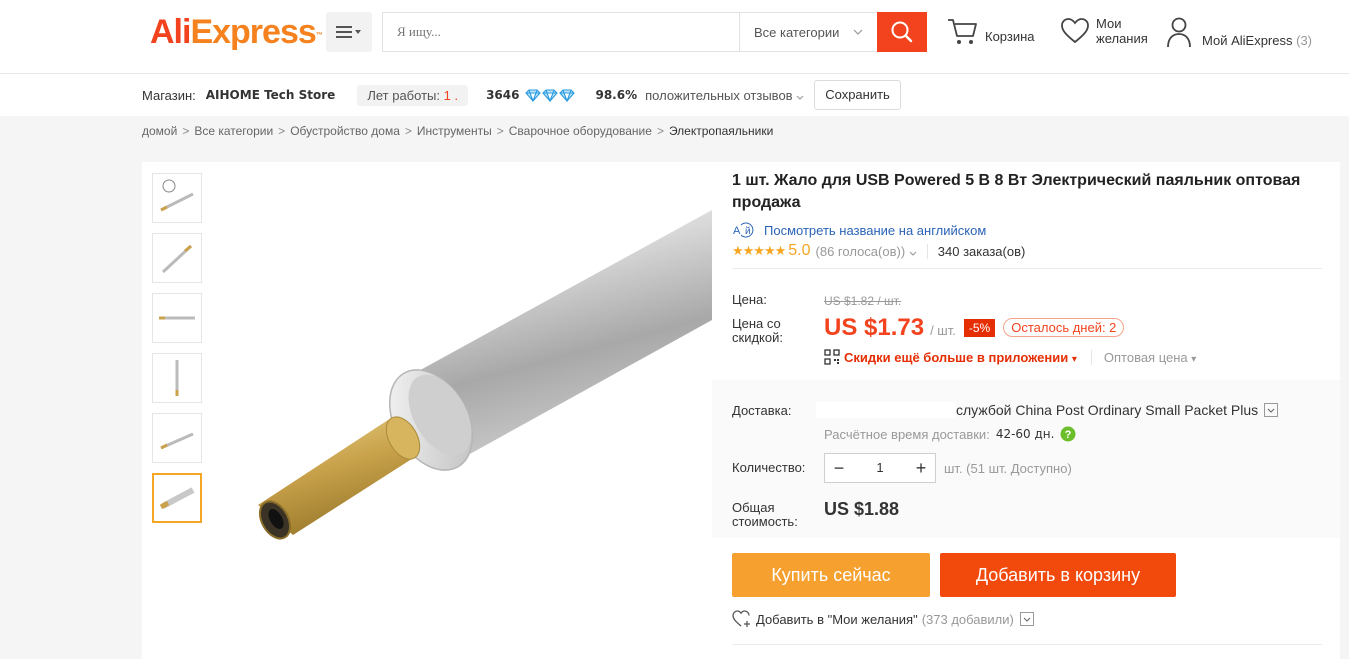  I want to click on years-value: 1 ., so click(451, 95).